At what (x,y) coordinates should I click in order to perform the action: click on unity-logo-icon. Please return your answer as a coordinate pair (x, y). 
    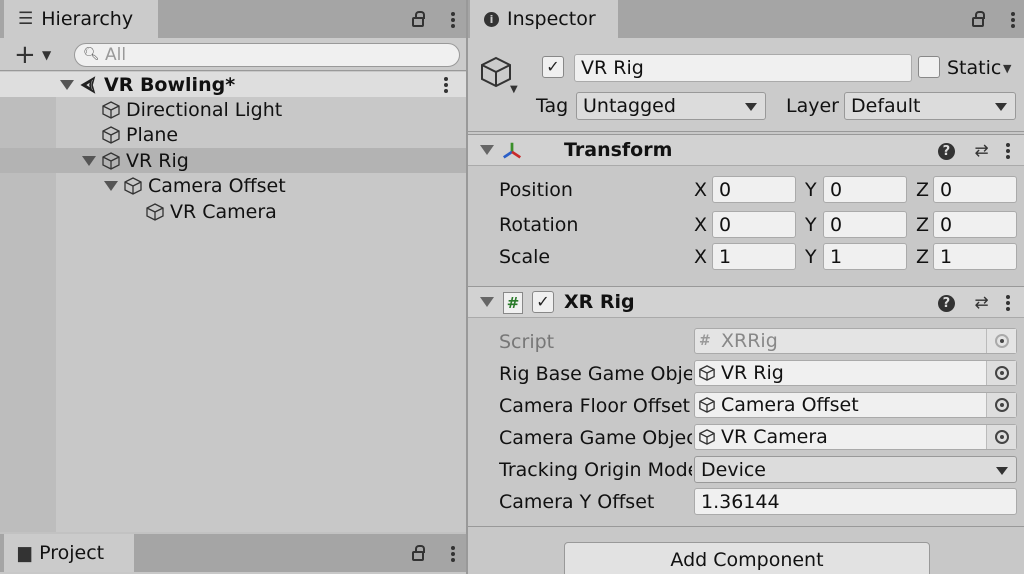
    Looking at the image, I should click on (88, 84).